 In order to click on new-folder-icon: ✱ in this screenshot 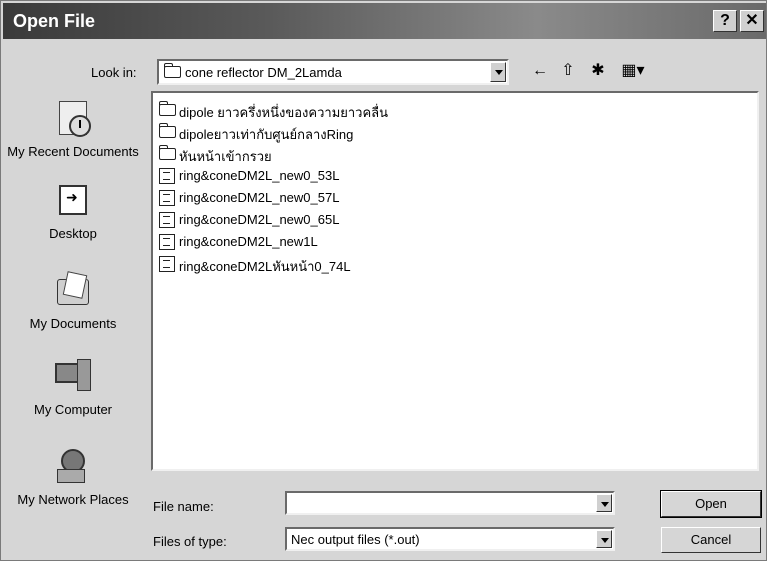, I will do `click(598, 71)`.